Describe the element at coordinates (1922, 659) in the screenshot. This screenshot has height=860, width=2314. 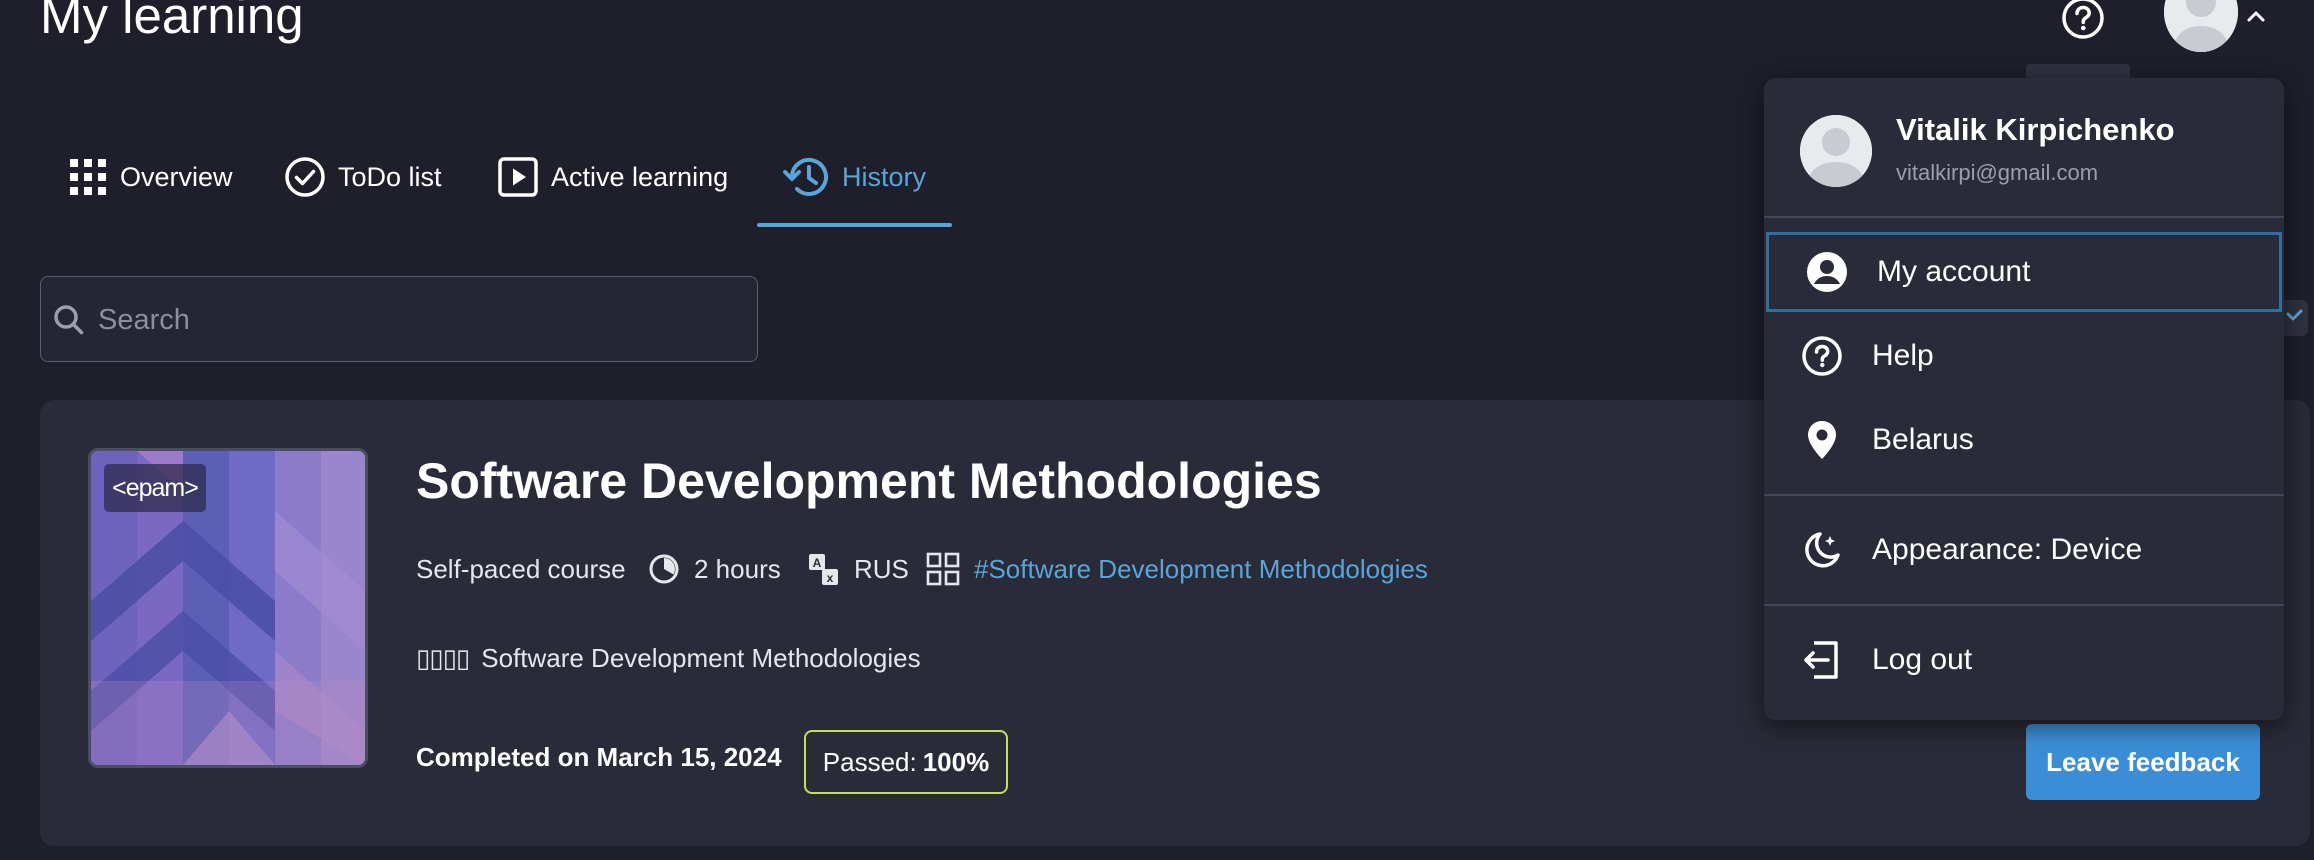
I see `menu-item-label: Log out` at that location.